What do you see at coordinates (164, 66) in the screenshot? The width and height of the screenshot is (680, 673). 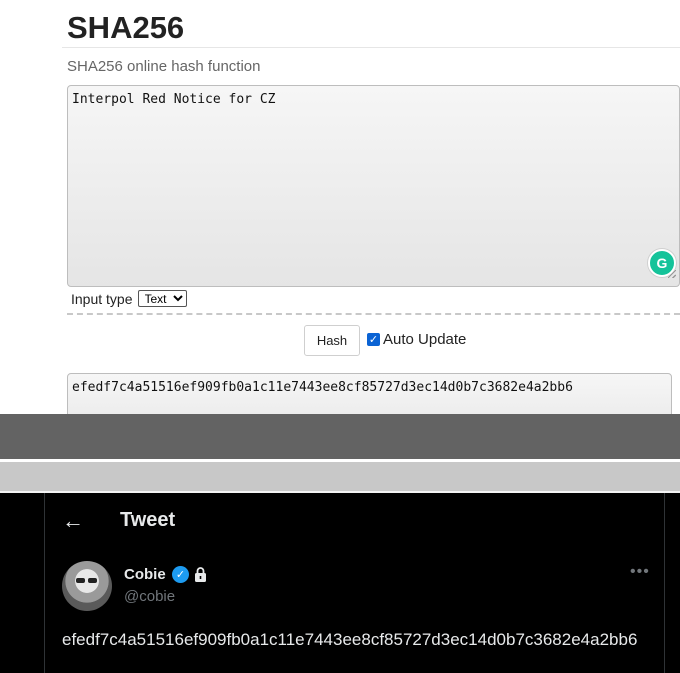 I see `page-subtitle: SHA256 online hash function` at bounding box center [164, 66].